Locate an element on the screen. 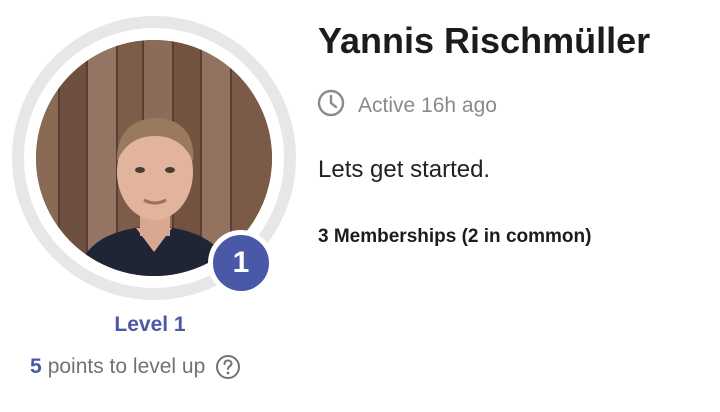  points-to-level-up: 5 points to level up is located at coordinates (135, 367).